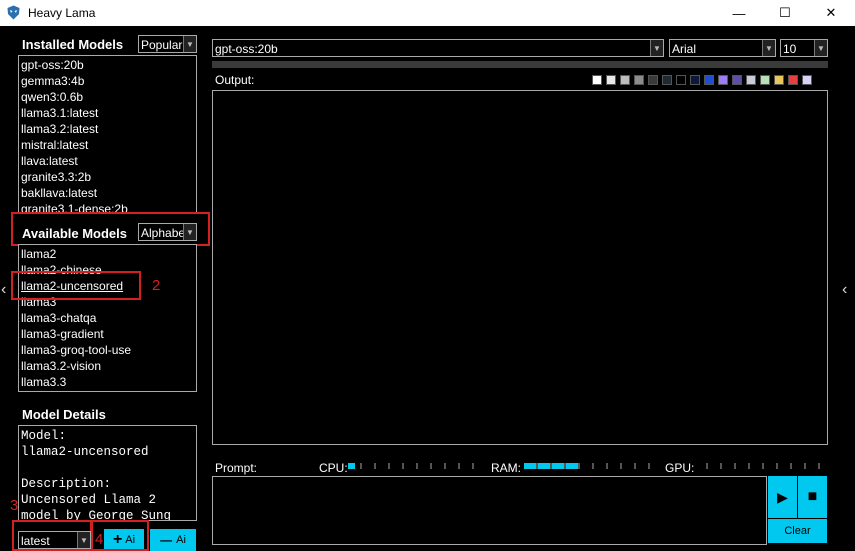 The height and width of the screenshot is (551, 855). Describe the element at coordinates (3, 290) in the screenshot. I see `collapse-left-icon: ‹` at that location.